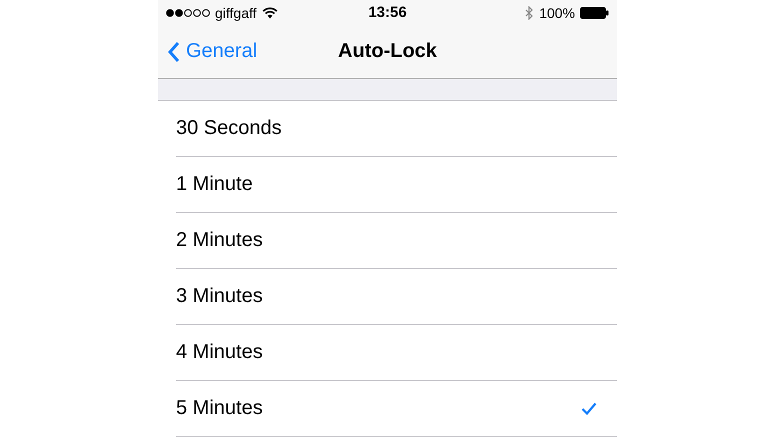 The height and width of the screenshot is (437, 777). Describe the element at coordinates (174, 51) in the screenshot. I see `chevron-left-icon` at that location.